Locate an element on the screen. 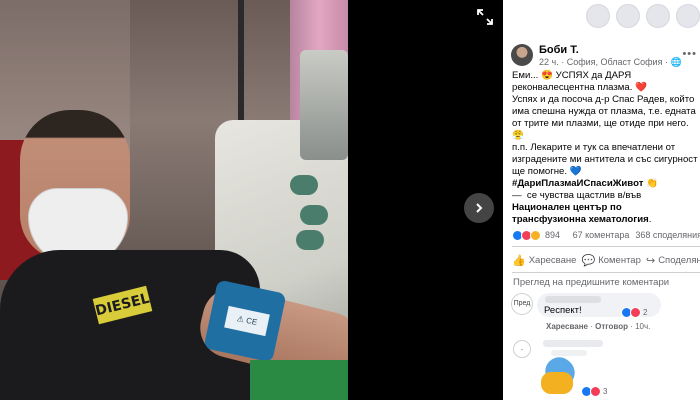  comment-actions: Харесване · Отговор · 10ч. is located at coordinates (598, 326).